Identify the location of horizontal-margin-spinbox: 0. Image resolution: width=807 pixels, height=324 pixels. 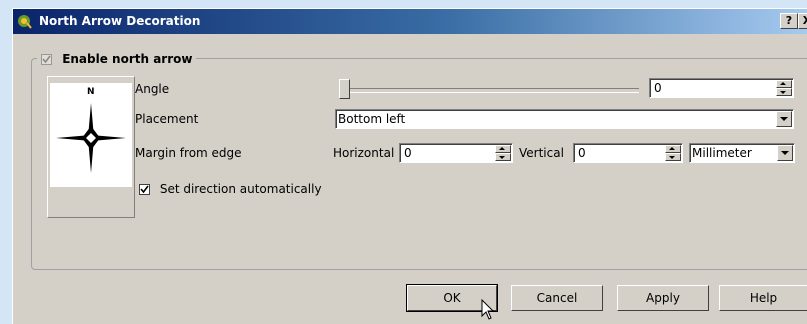
(456, 153).